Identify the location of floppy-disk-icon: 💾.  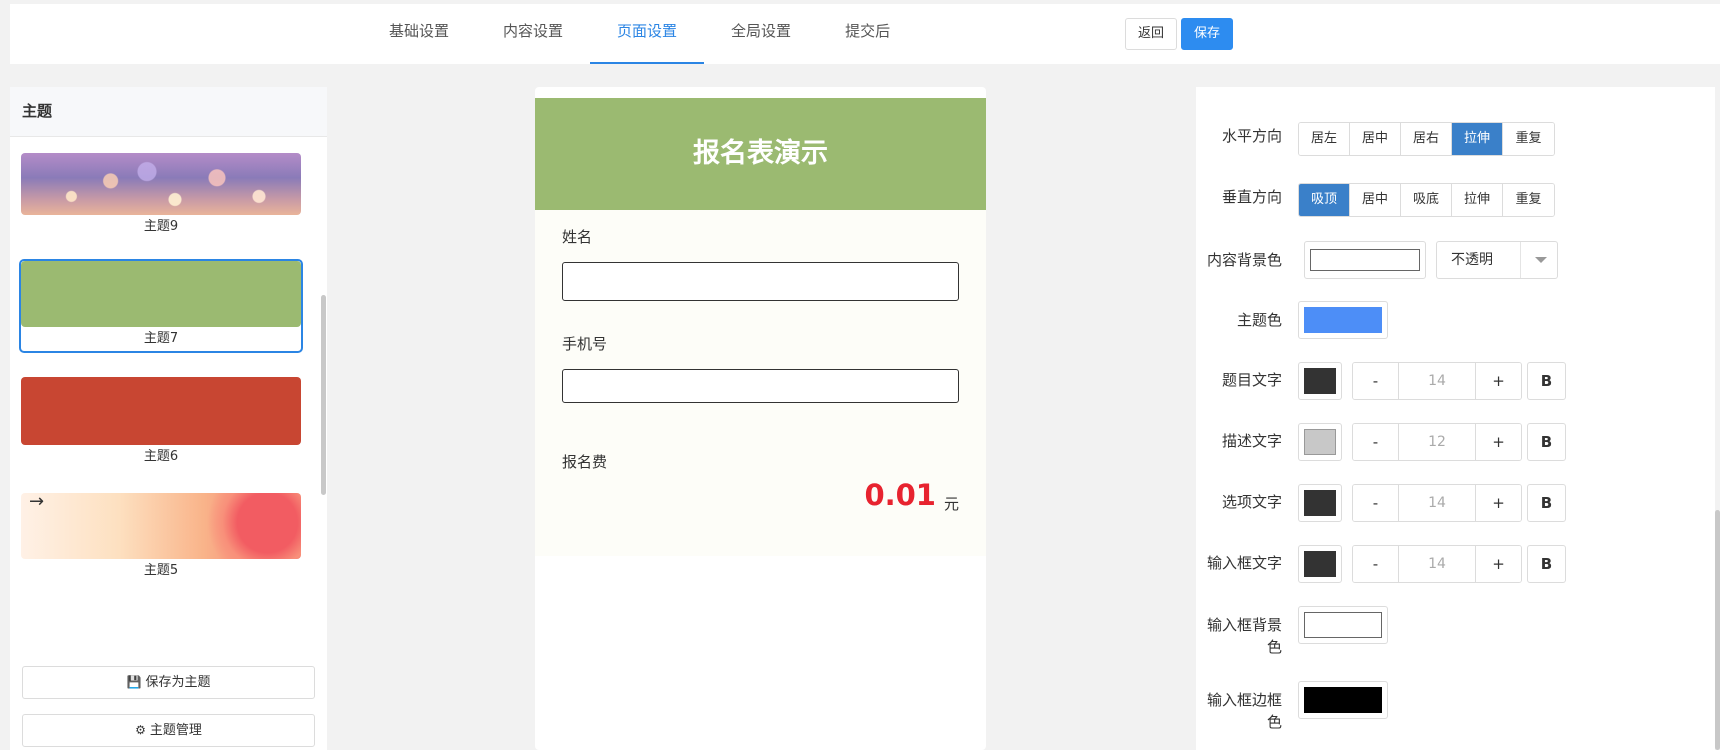
(134, 682).